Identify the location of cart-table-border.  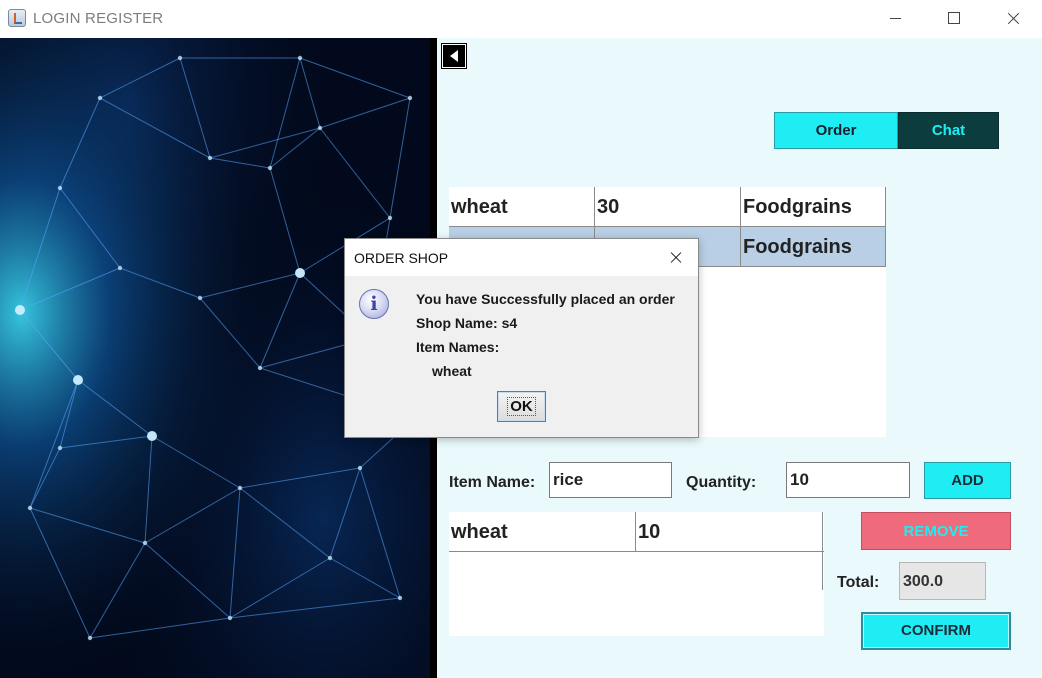
(822, 551).